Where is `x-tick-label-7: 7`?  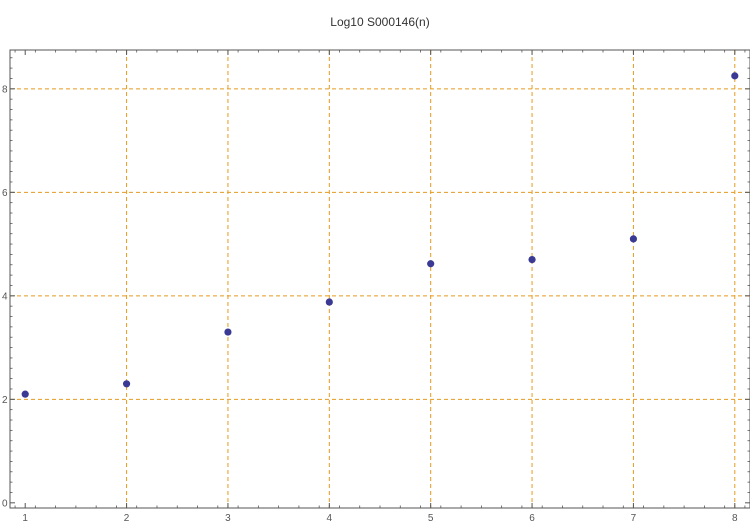 x-tick-label-7: 7 is located at coordinates (634, 518).